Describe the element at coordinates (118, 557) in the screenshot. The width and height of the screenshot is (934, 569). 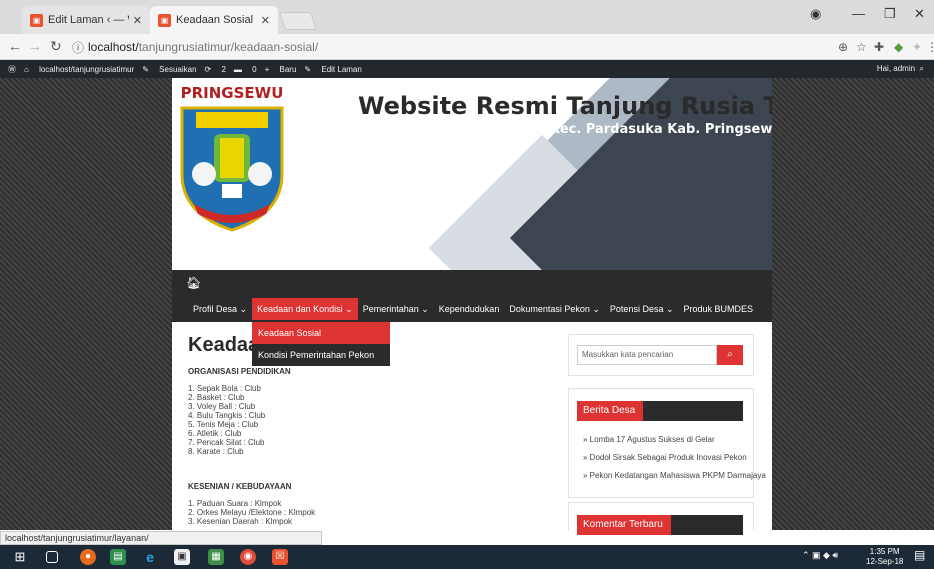
I see `file-explorer-icon: ▤` at that location.